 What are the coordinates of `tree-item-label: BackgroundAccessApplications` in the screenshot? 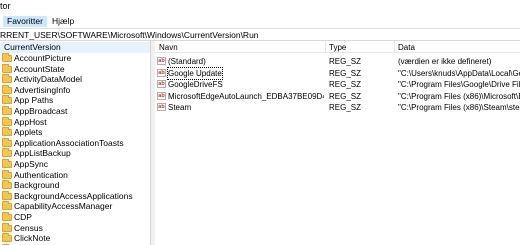 It's located at (73, 195).